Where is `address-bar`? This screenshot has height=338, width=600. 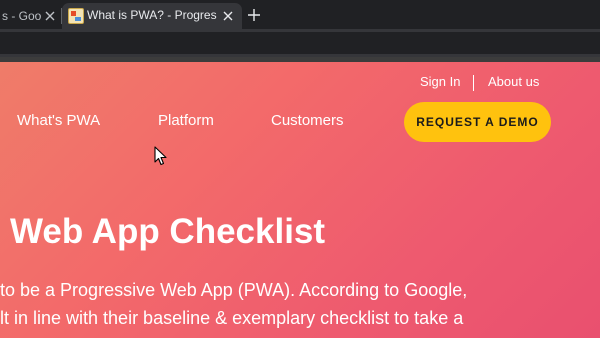
address-bar is located at coordinates (300, 43).